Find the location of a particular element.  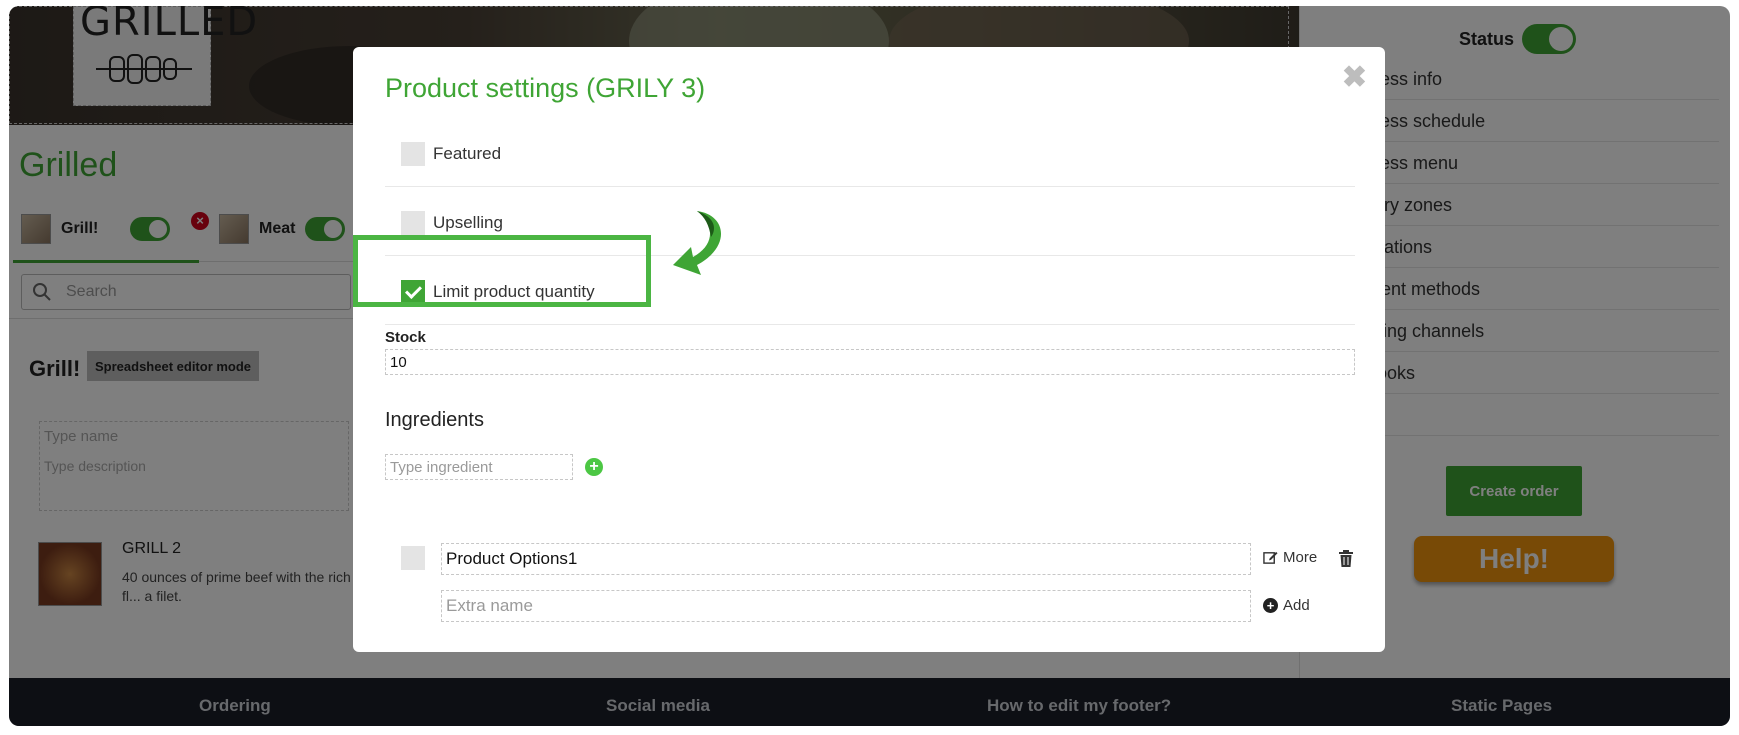

more-label: More is located at coordinates (1300, 557).